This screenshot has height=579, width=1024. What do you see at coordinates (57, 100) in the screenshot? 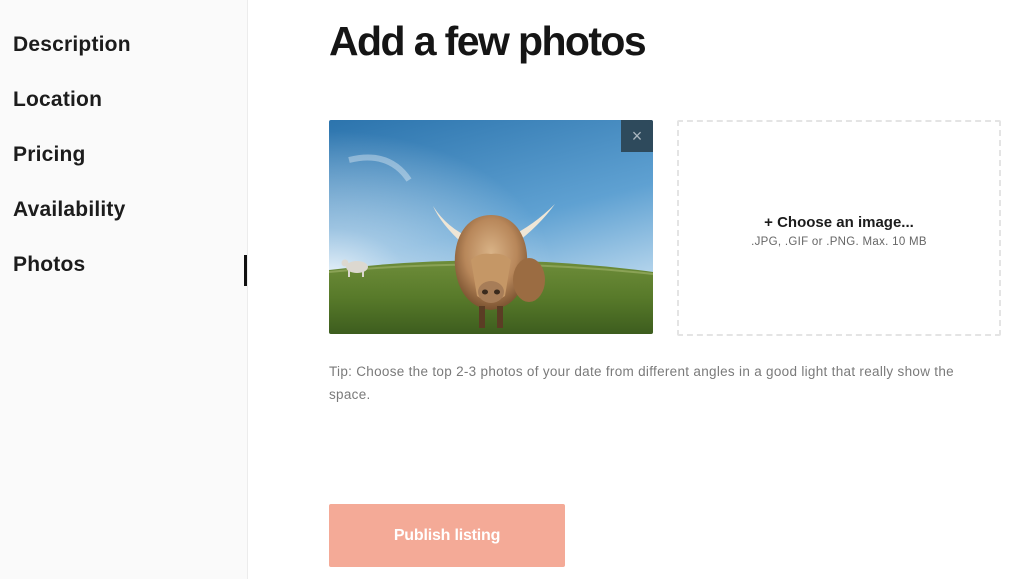
I see `sidebar-item-location: Location` at bounding box center [57, 100].